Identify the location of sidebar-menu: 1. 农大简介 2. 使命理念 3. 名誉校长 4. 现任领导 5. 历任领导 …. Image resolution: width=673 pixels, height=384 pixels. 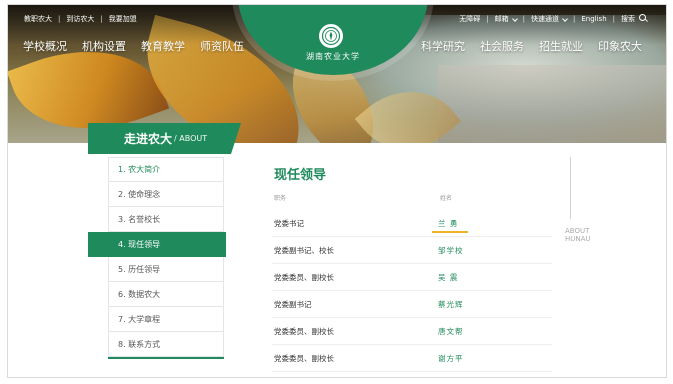
(157, 258).